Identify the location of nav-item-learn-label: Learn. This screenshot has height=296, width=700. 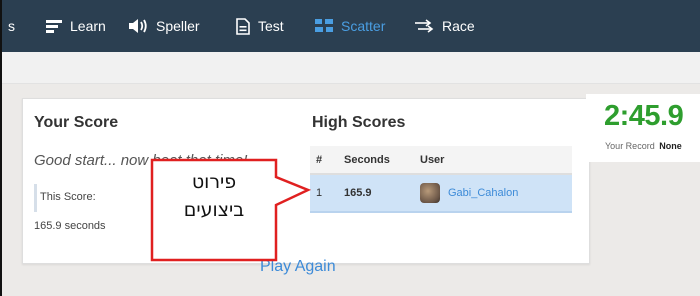
(88, 26).